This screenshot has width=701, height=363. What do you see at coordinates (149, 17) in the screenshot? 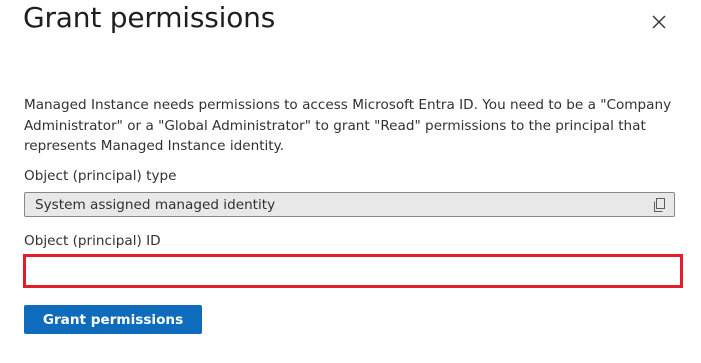
I see `page-title: Grant permissions` at bounding box center [149, 17].